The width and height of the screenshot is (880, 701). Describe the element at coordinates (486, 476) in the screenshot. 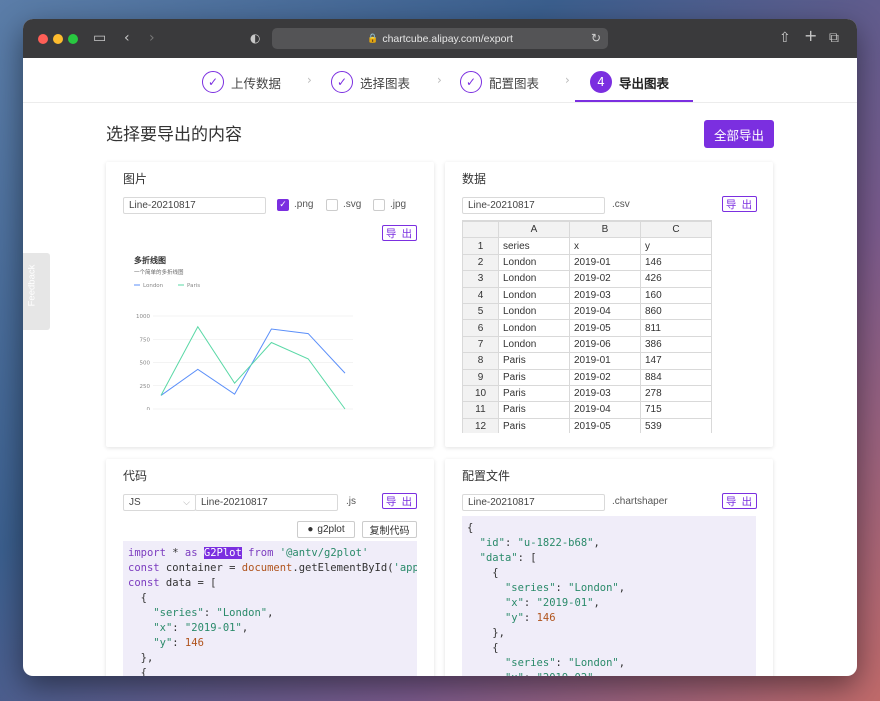

I see `card-title: 配置文件` at that location.